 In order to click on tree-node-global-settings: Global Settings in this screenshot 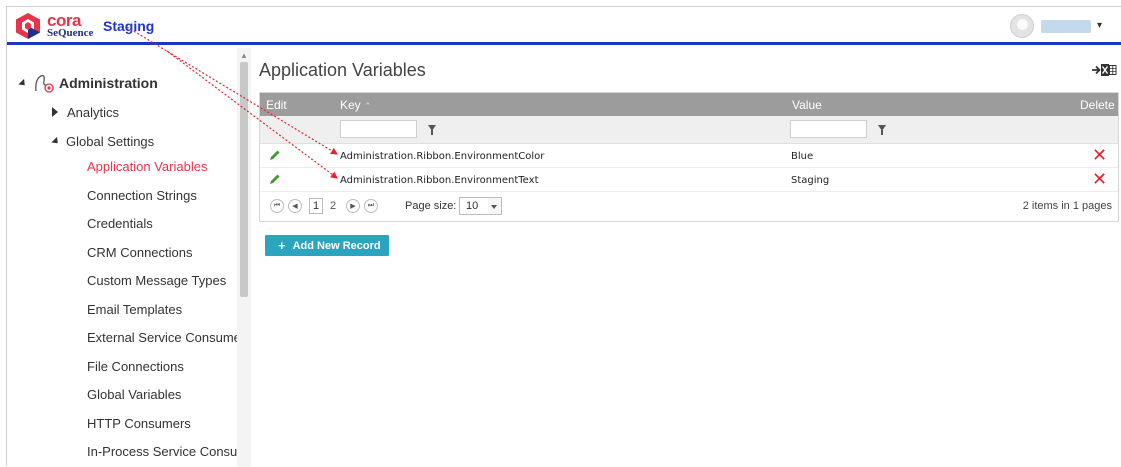, I will do `click(103, 141)`.